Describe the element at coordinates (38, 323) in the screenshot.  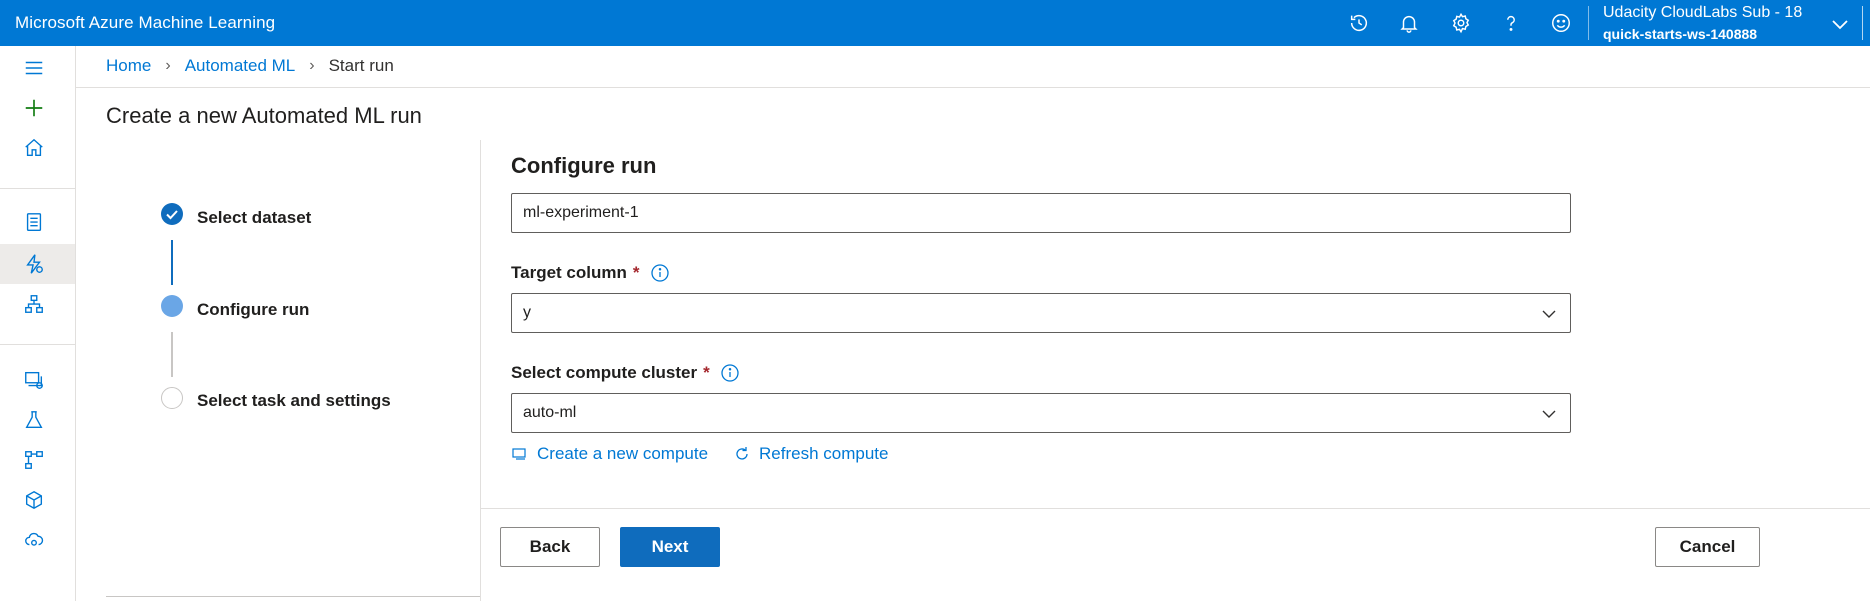
I see `left-nav` at that location.